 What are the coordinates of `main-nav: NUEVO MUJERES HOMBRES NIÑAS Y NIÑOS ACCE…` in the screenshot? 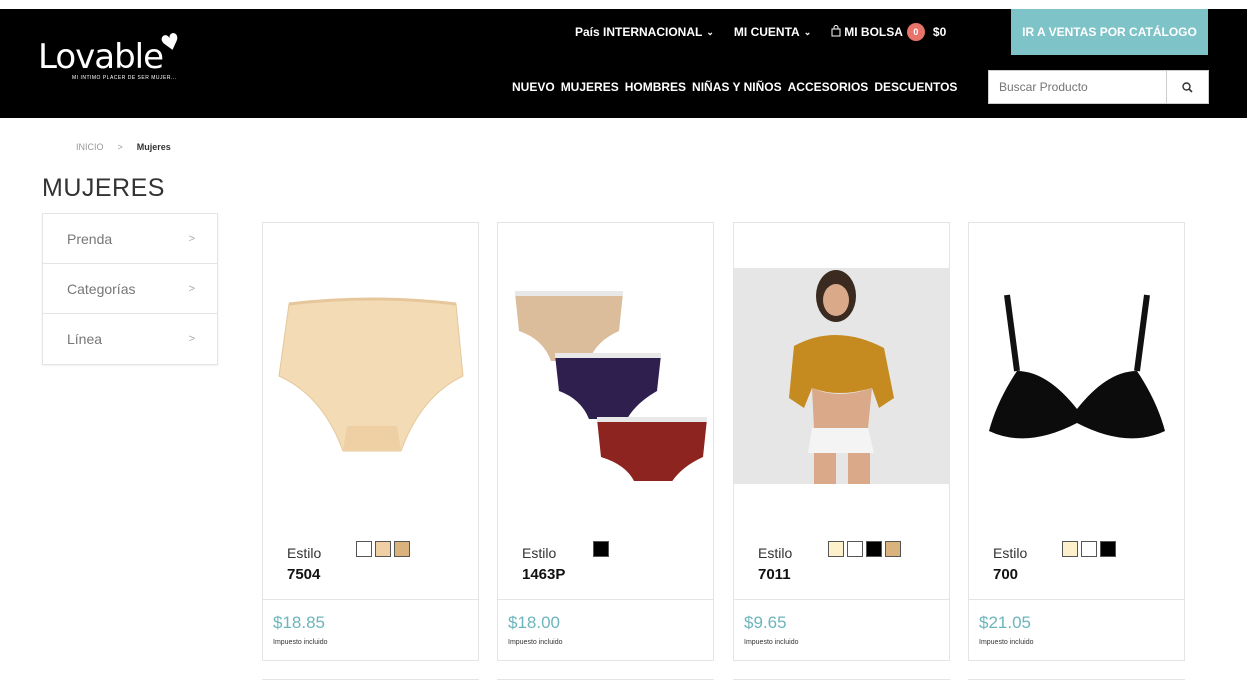 It's located at (737, 87).